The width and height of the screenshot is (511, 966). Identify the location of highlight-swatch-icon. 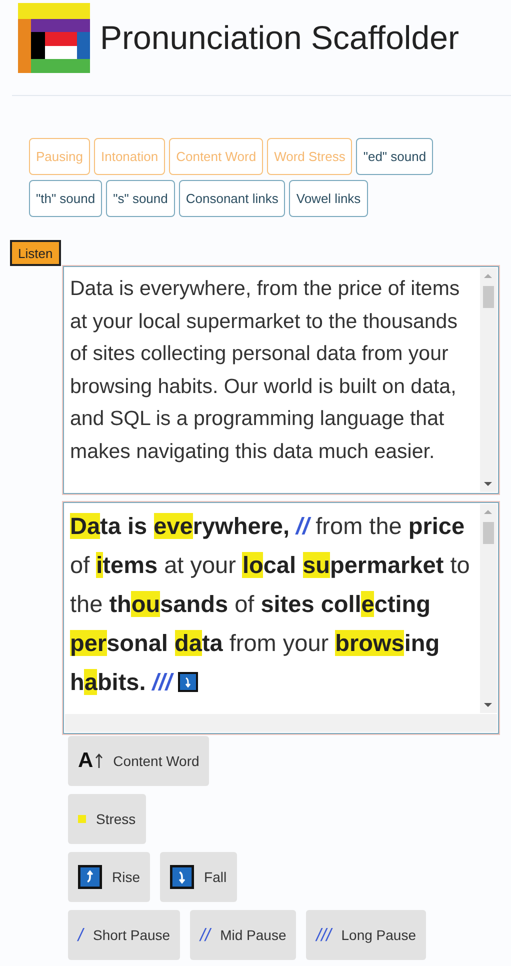
(82, 819).